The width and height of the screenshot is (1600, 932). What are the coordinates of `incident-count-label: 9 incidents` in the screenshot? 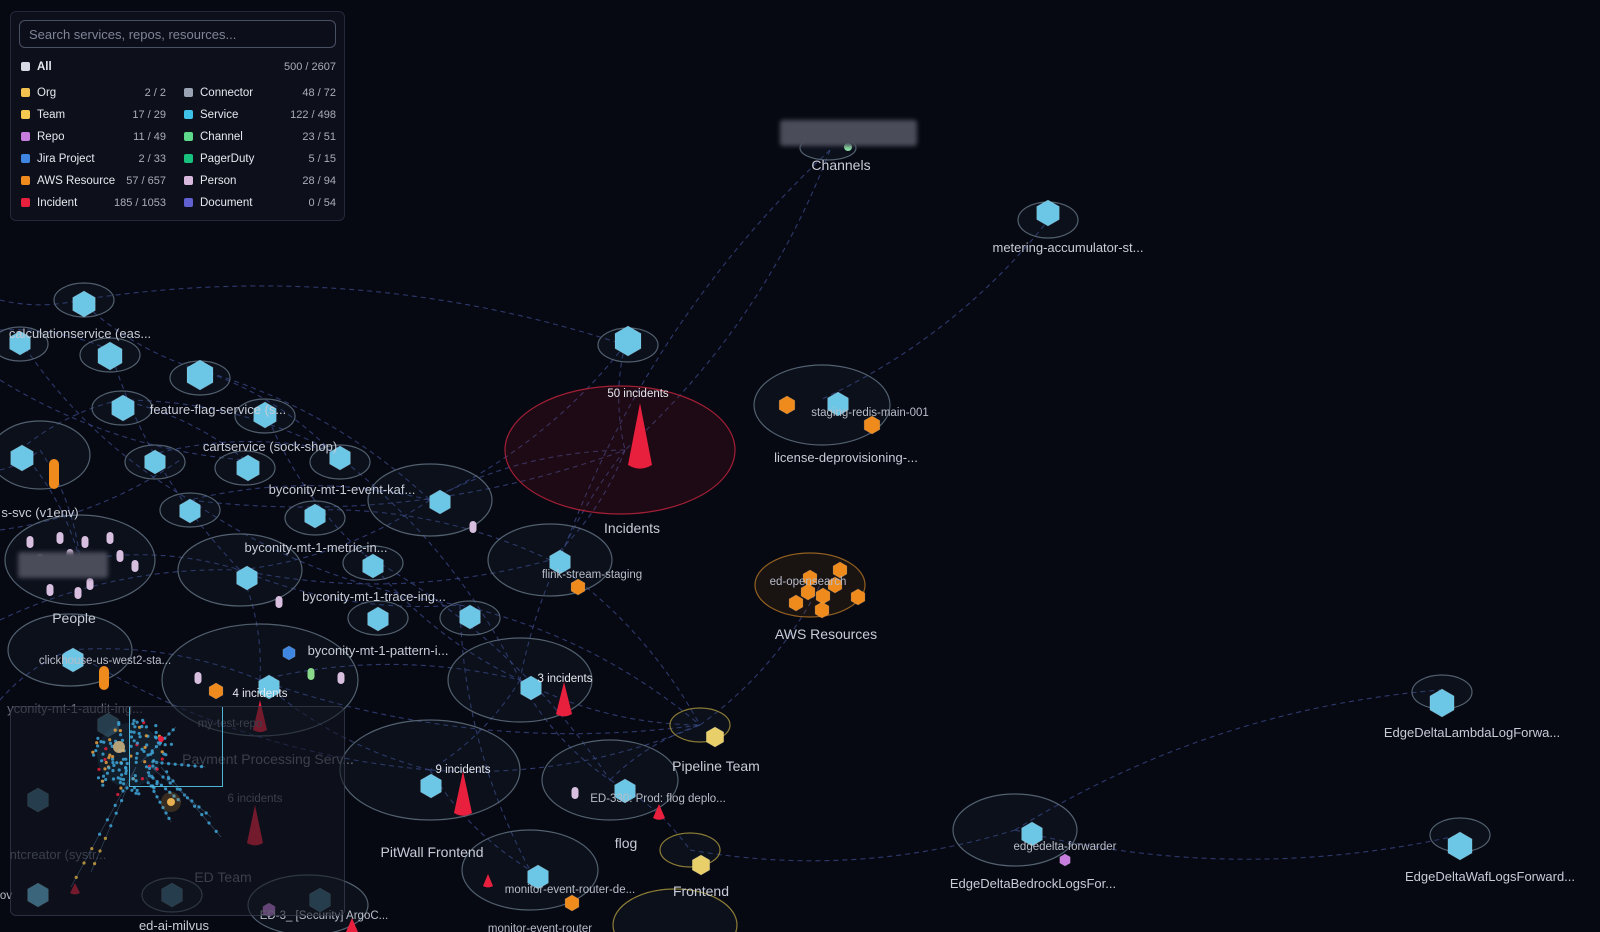 It's located at (463, 770).